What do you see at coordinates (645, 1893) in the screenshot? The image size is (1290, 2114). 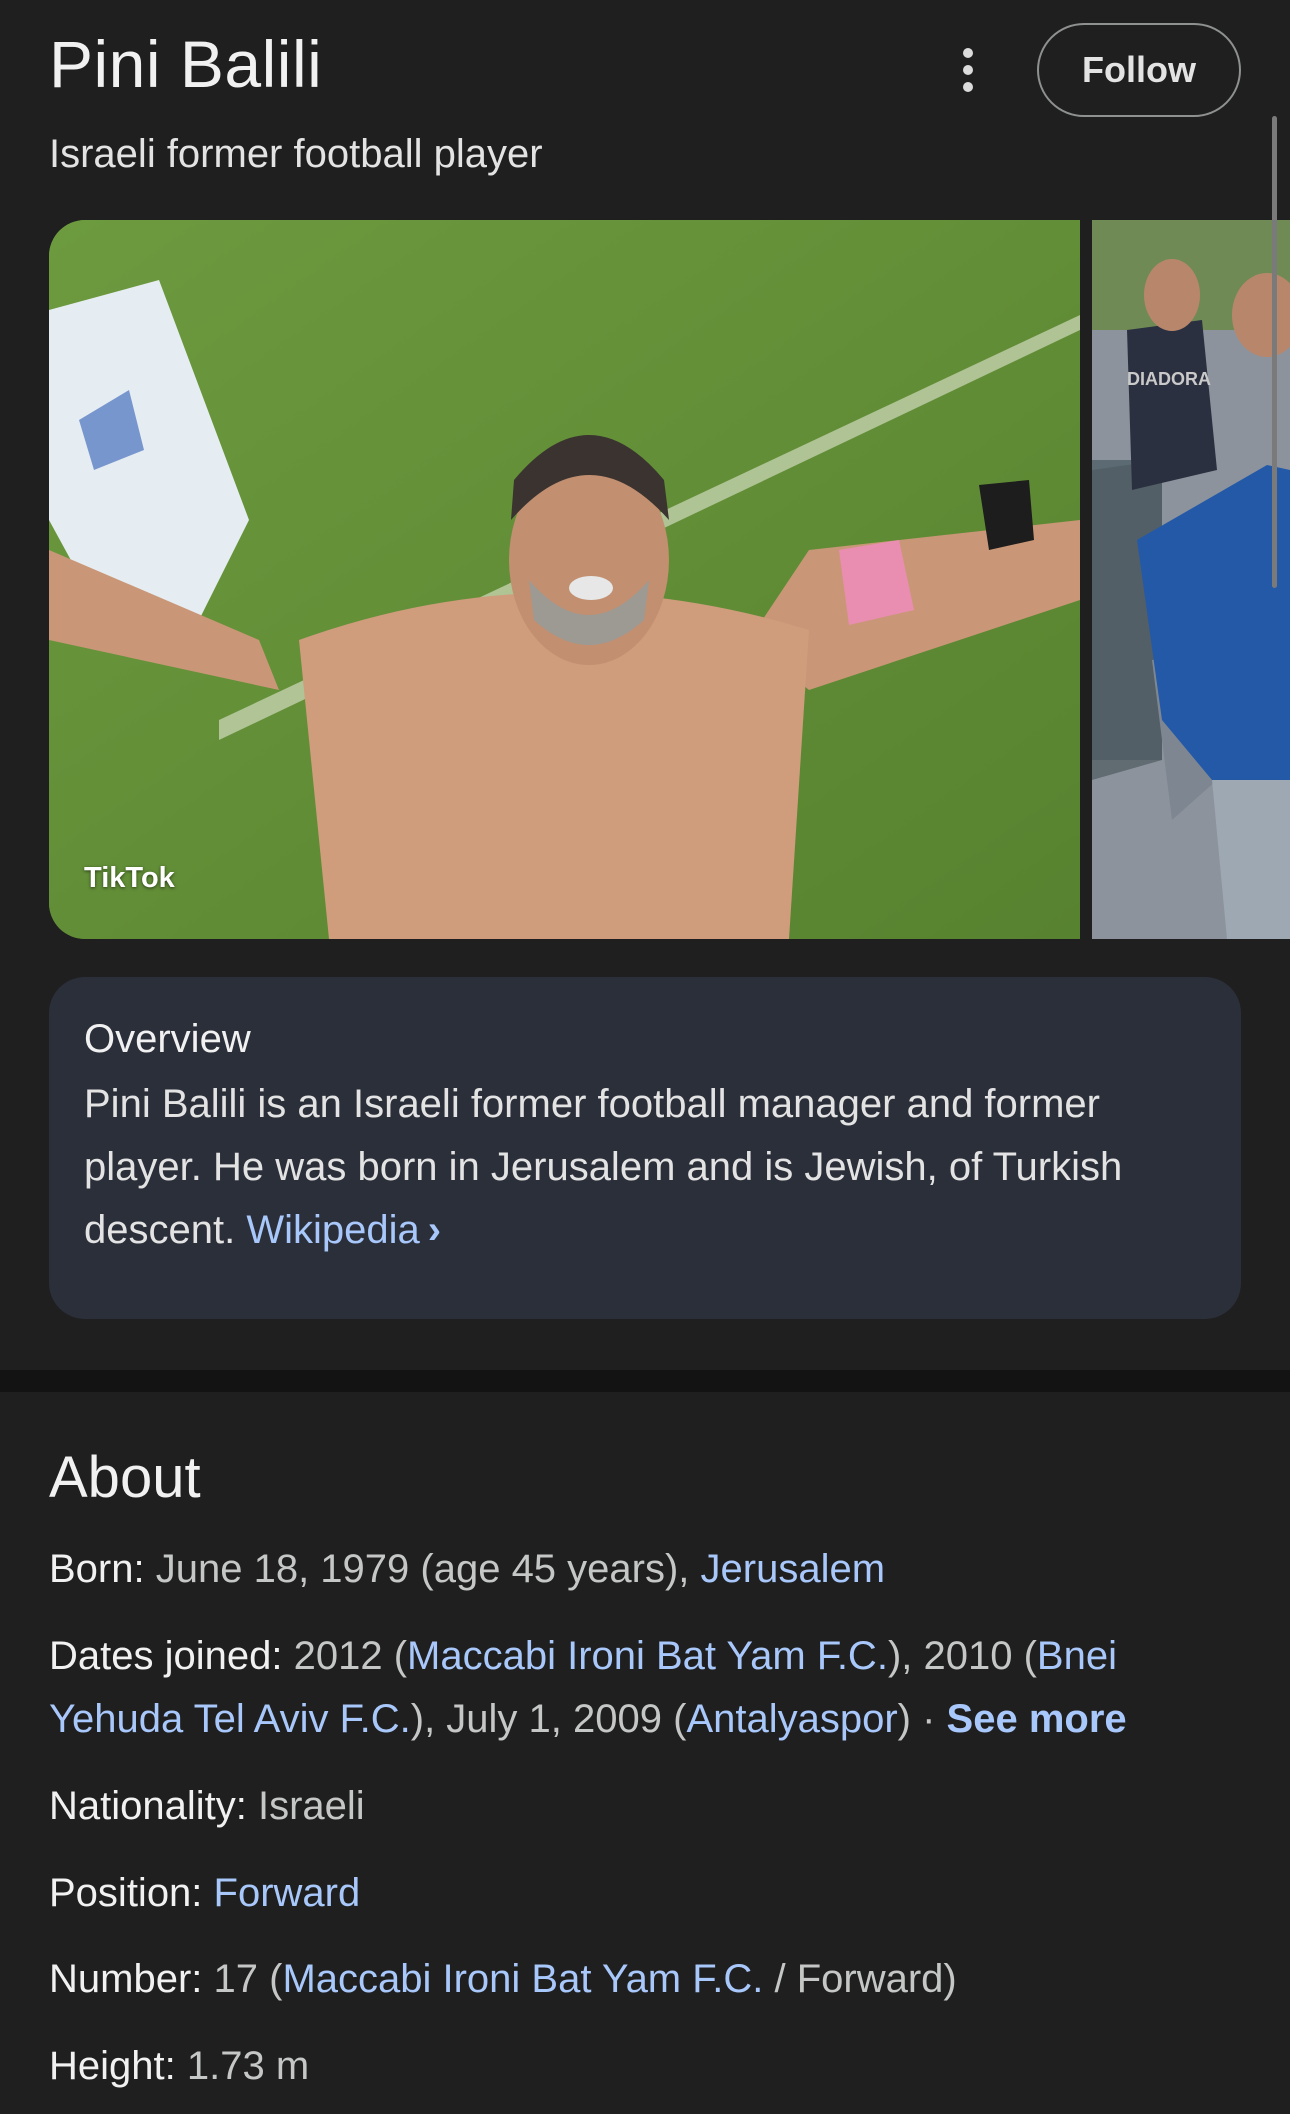 I see `position-row: Position: Forward` at bounding box center [645, 1893].